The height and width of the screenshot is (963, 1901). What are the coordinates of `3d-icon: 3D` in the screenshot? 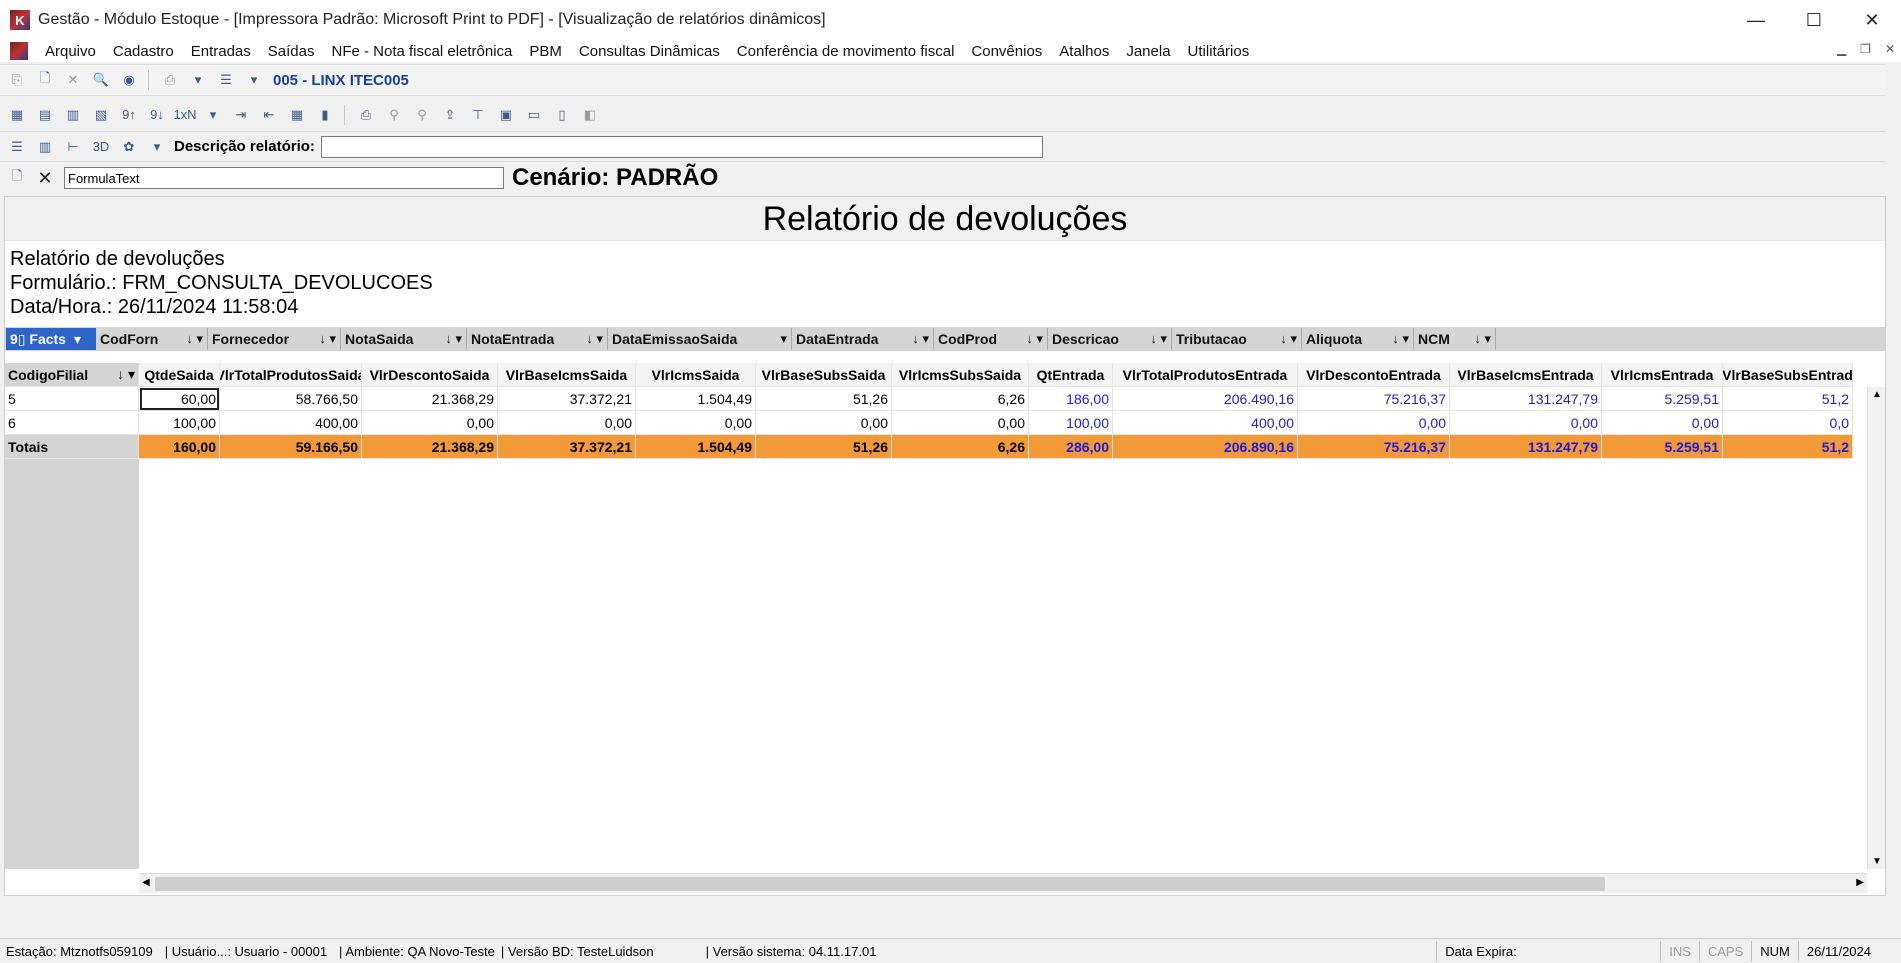 It's located at (101, 147).